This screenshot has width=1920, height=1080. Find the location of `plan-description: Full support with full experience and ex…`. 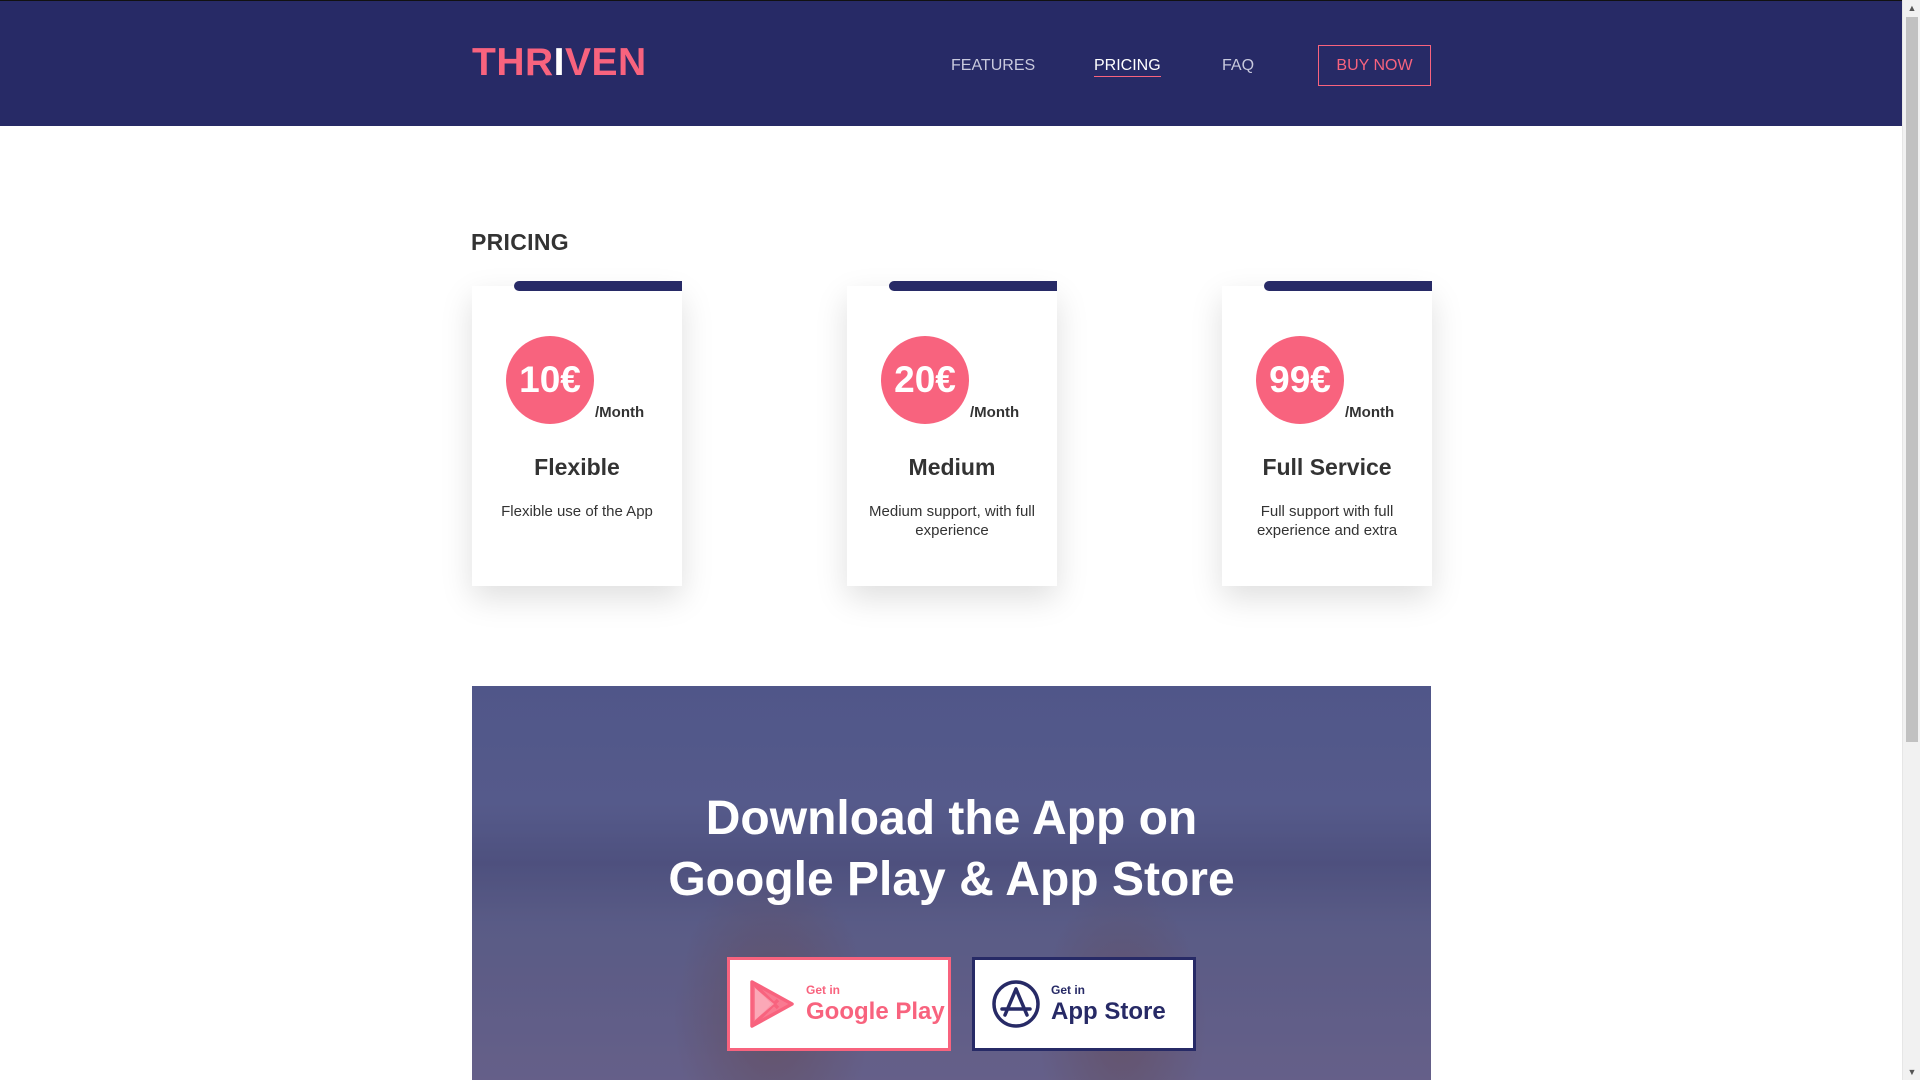

plan-description: Full support with full experience and ex… is located at coordinates (1327, 521).